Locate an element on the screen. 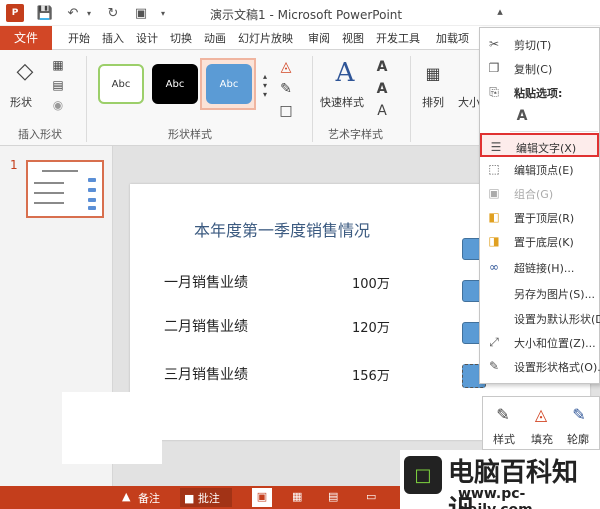  tab-design: 设计 is located at coordinates (147, 38).